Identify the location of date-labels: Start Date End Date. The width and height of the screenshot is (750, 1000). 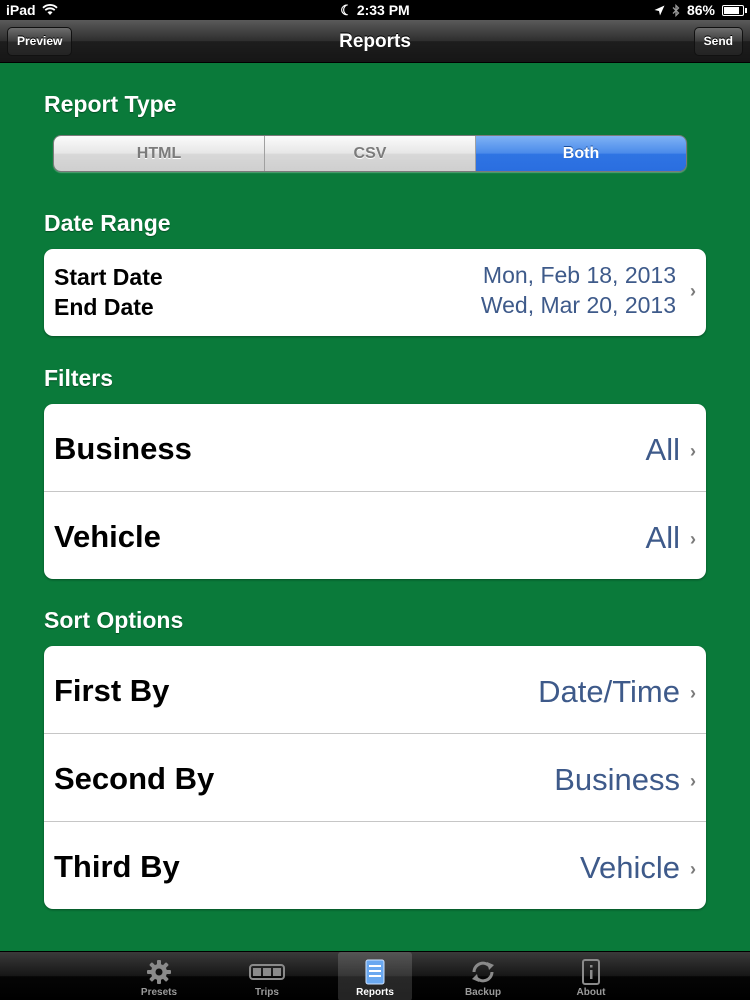
(108, 292).